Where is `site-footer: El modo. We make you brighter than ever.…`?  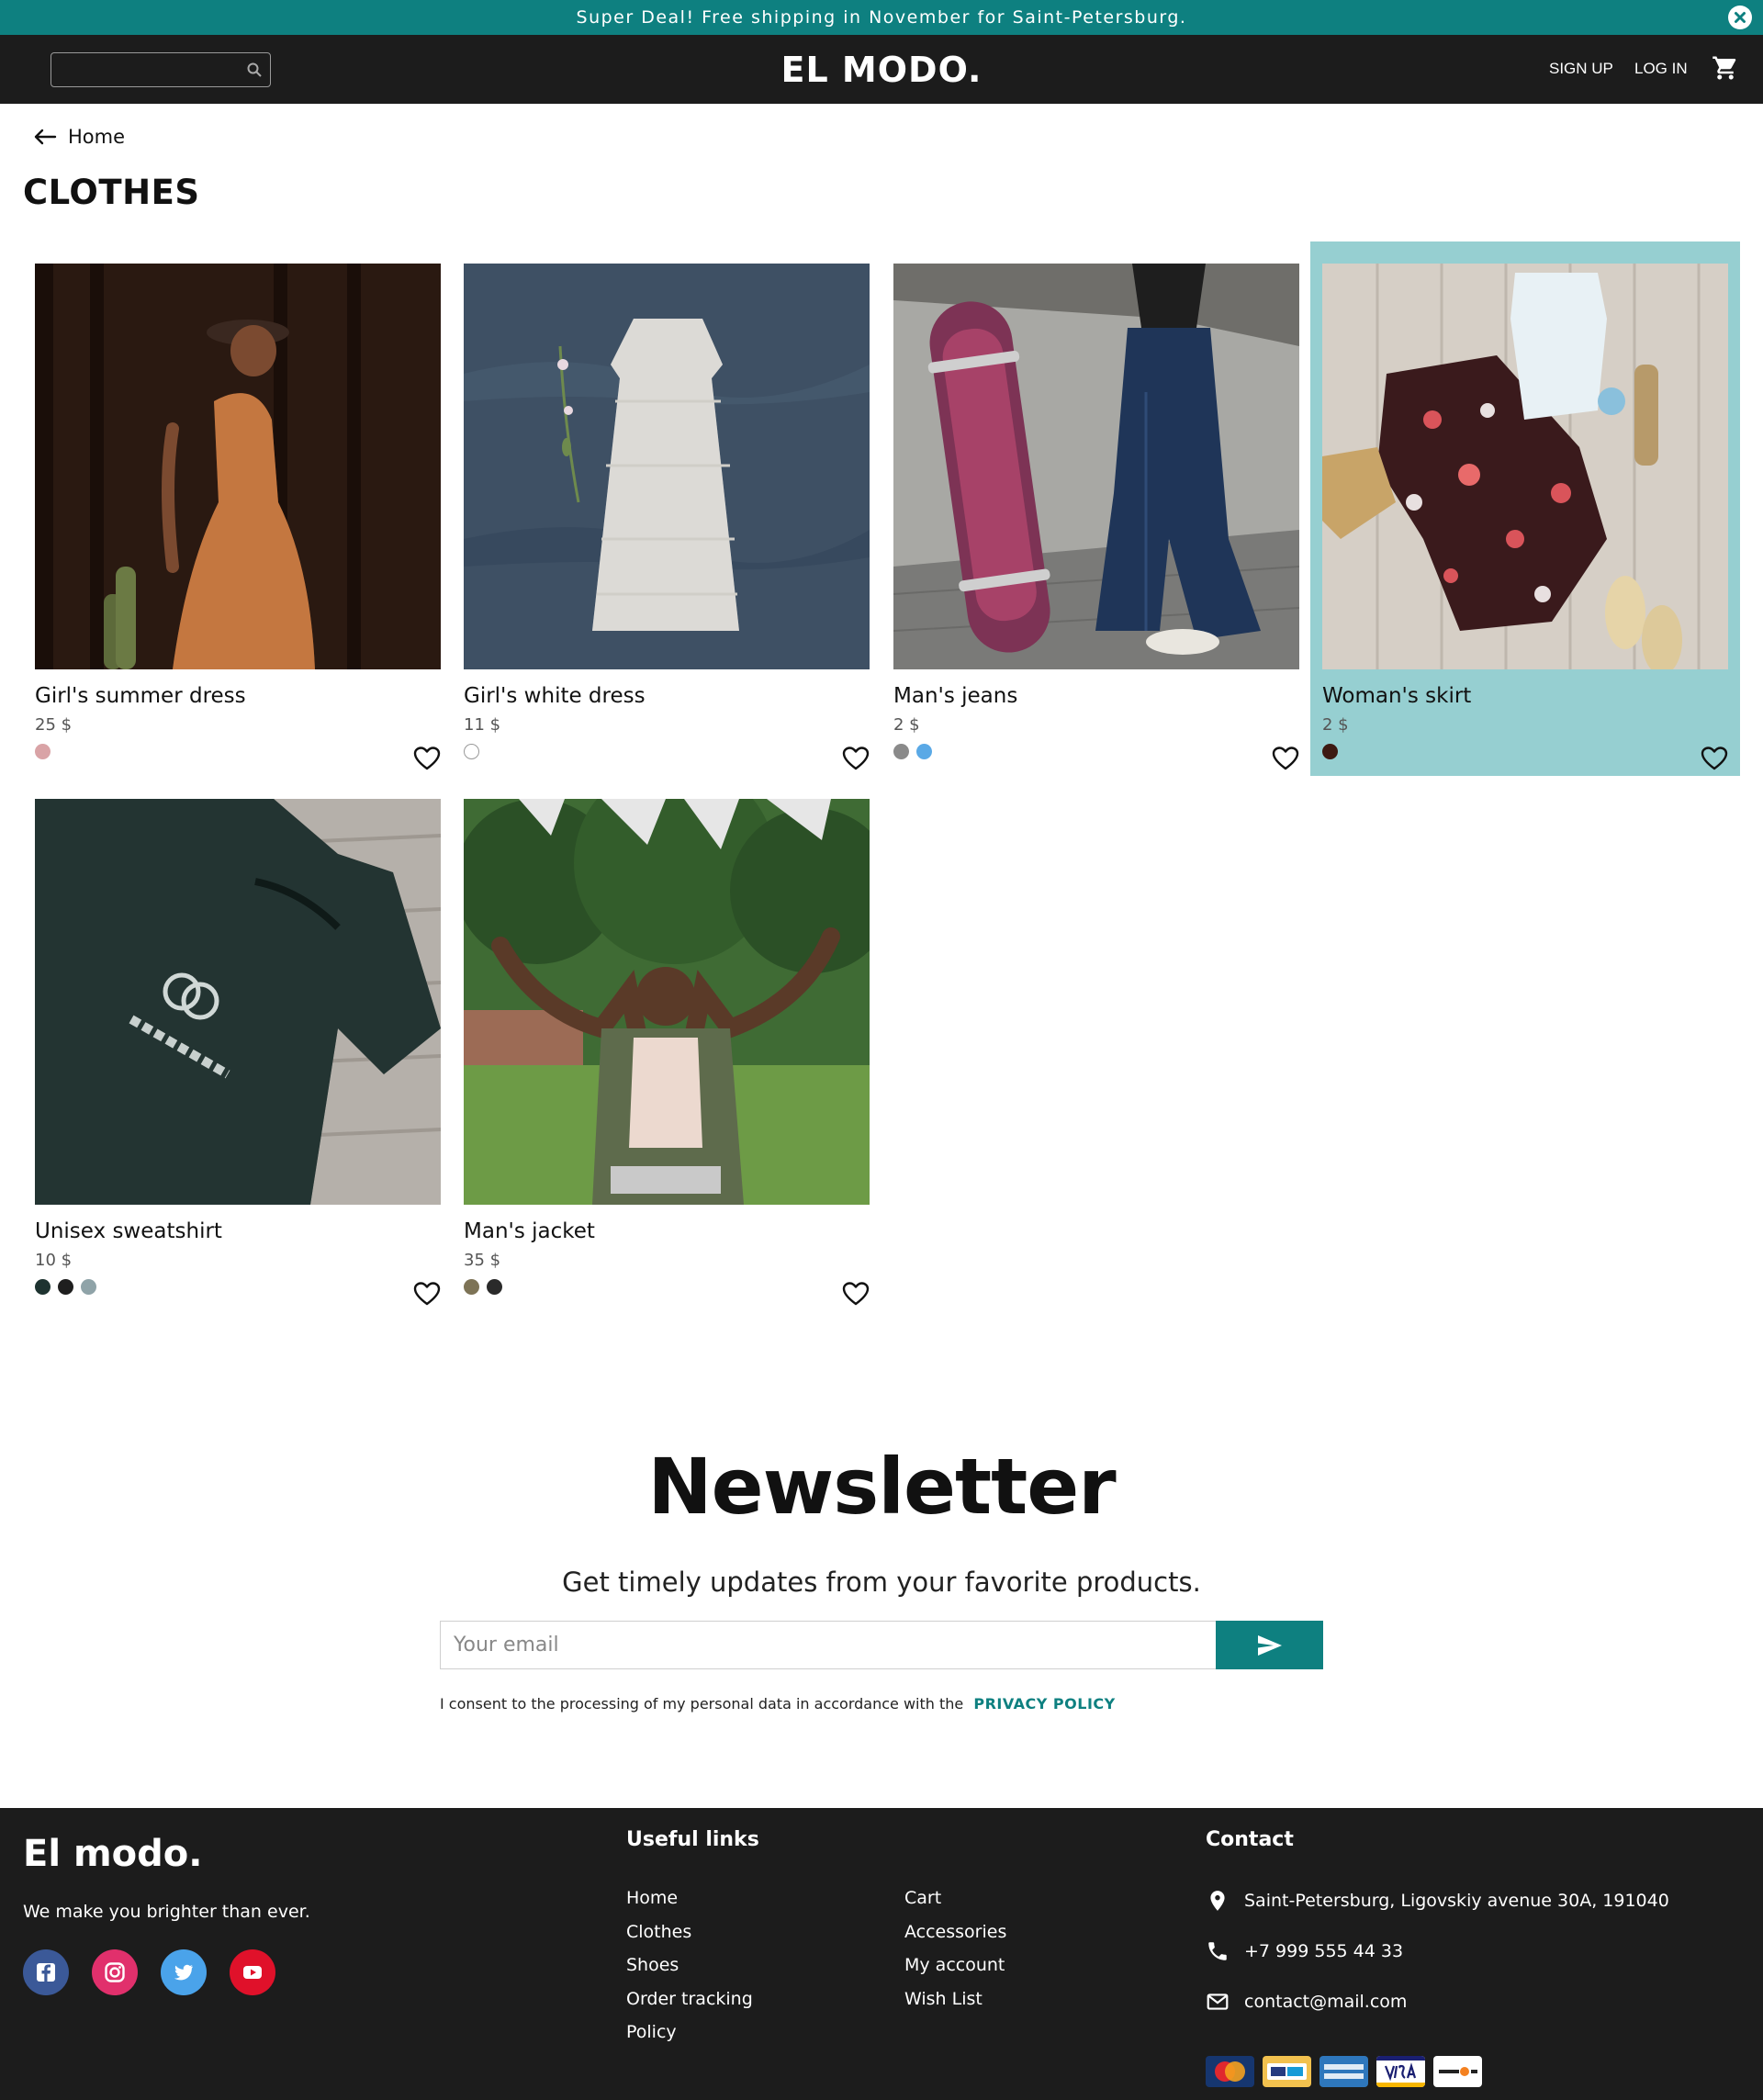 site-footer: El modo. We make you brighter than ever.… is located at coordinates (881, 1954).